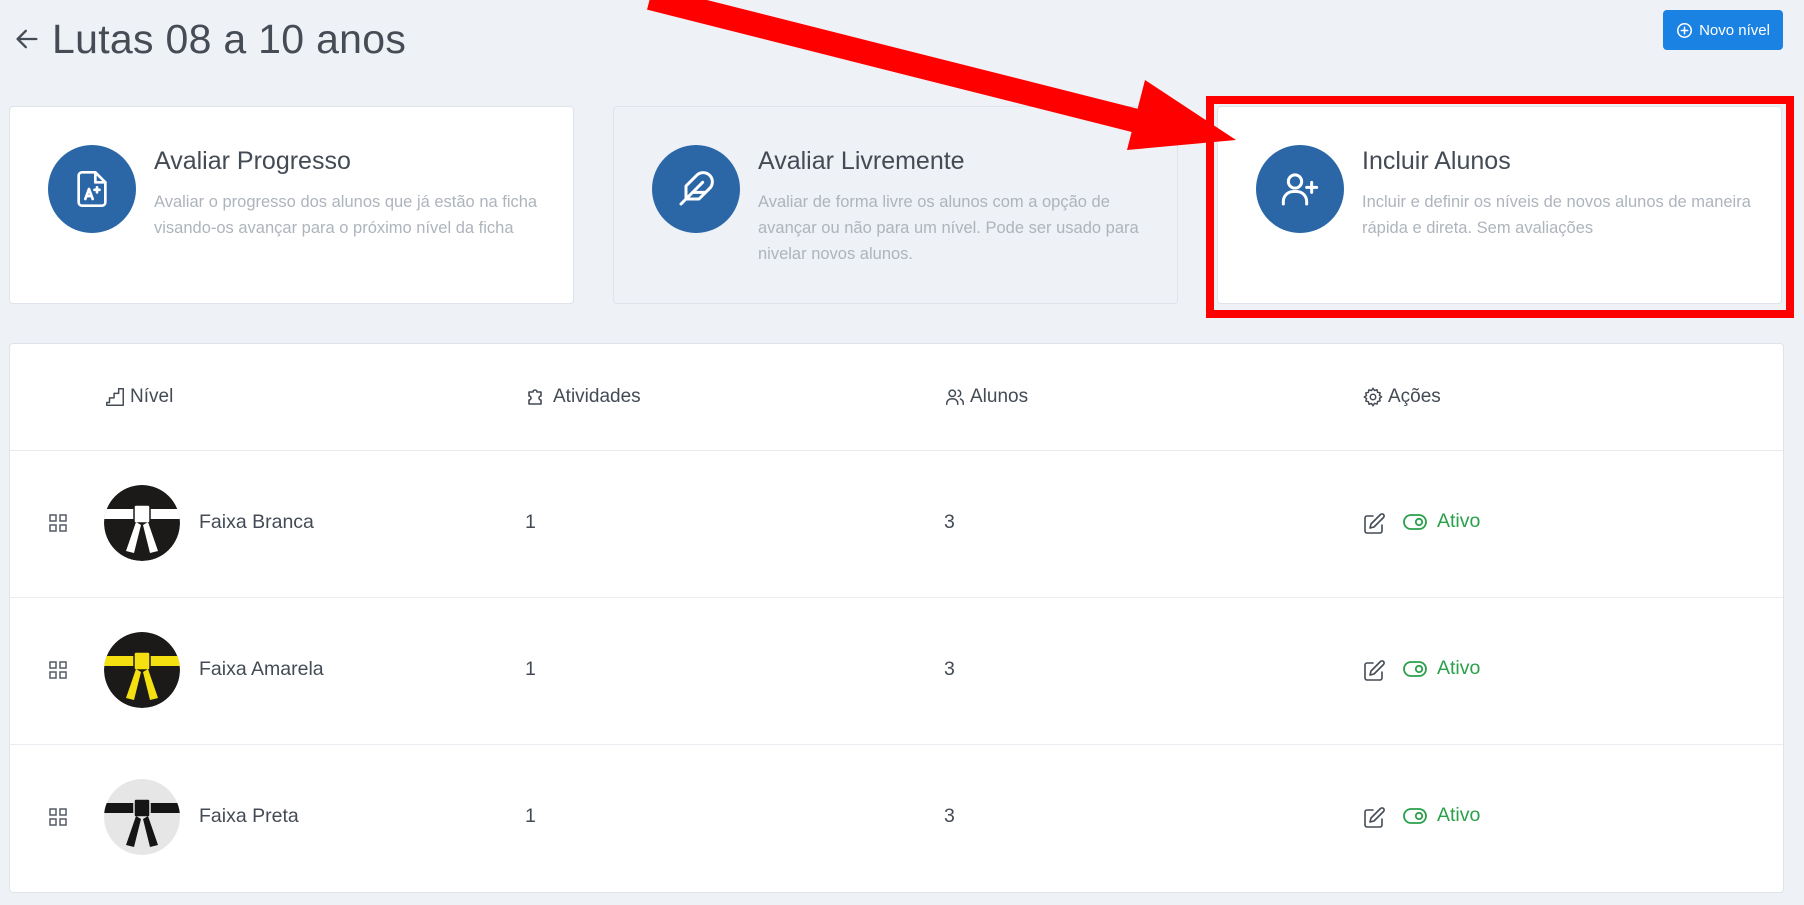 The image size is (1804, 905). I want to click on card-title: Avaliar Livremente, so click(861, 161).